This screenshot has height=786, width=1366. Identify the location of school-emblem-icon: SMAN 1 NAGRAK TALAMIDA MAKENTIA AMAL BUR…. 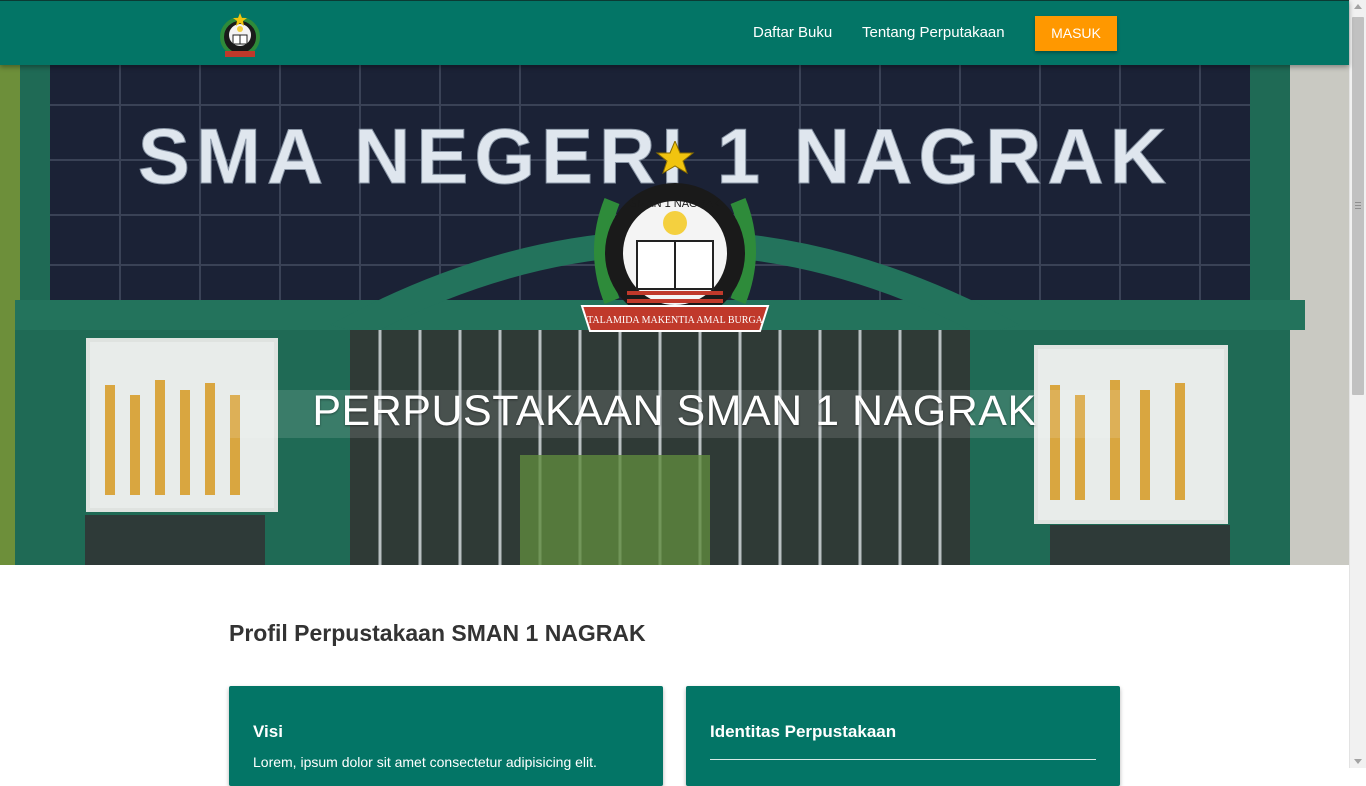
(675, 236).